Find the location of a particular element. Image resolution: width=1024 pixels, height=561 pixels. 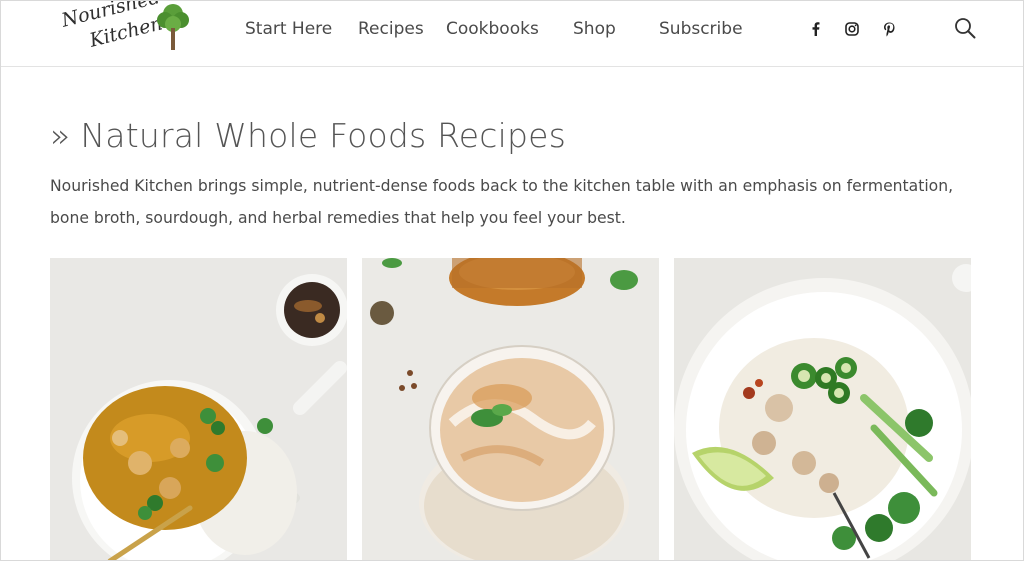

nav-shop: Shop is located at coordinates (594, 29).